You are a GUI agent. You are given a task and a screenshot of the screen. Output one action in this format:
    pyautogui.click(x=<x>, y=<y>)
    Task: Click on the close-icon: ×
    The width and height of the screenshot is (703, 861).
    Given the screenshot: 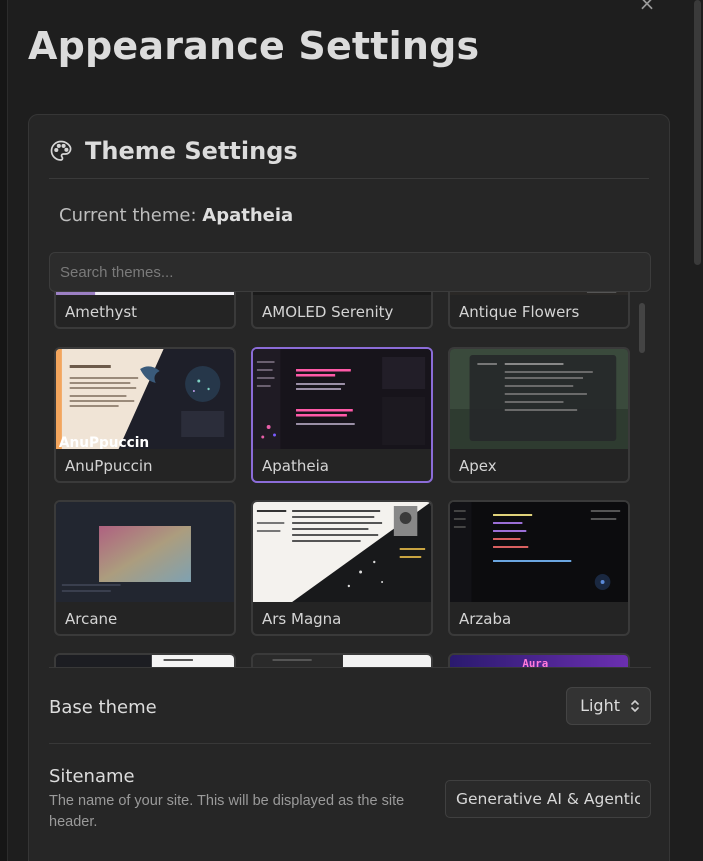 What is the action you would take?
    pyautogui.click(x=647, y=8)
    